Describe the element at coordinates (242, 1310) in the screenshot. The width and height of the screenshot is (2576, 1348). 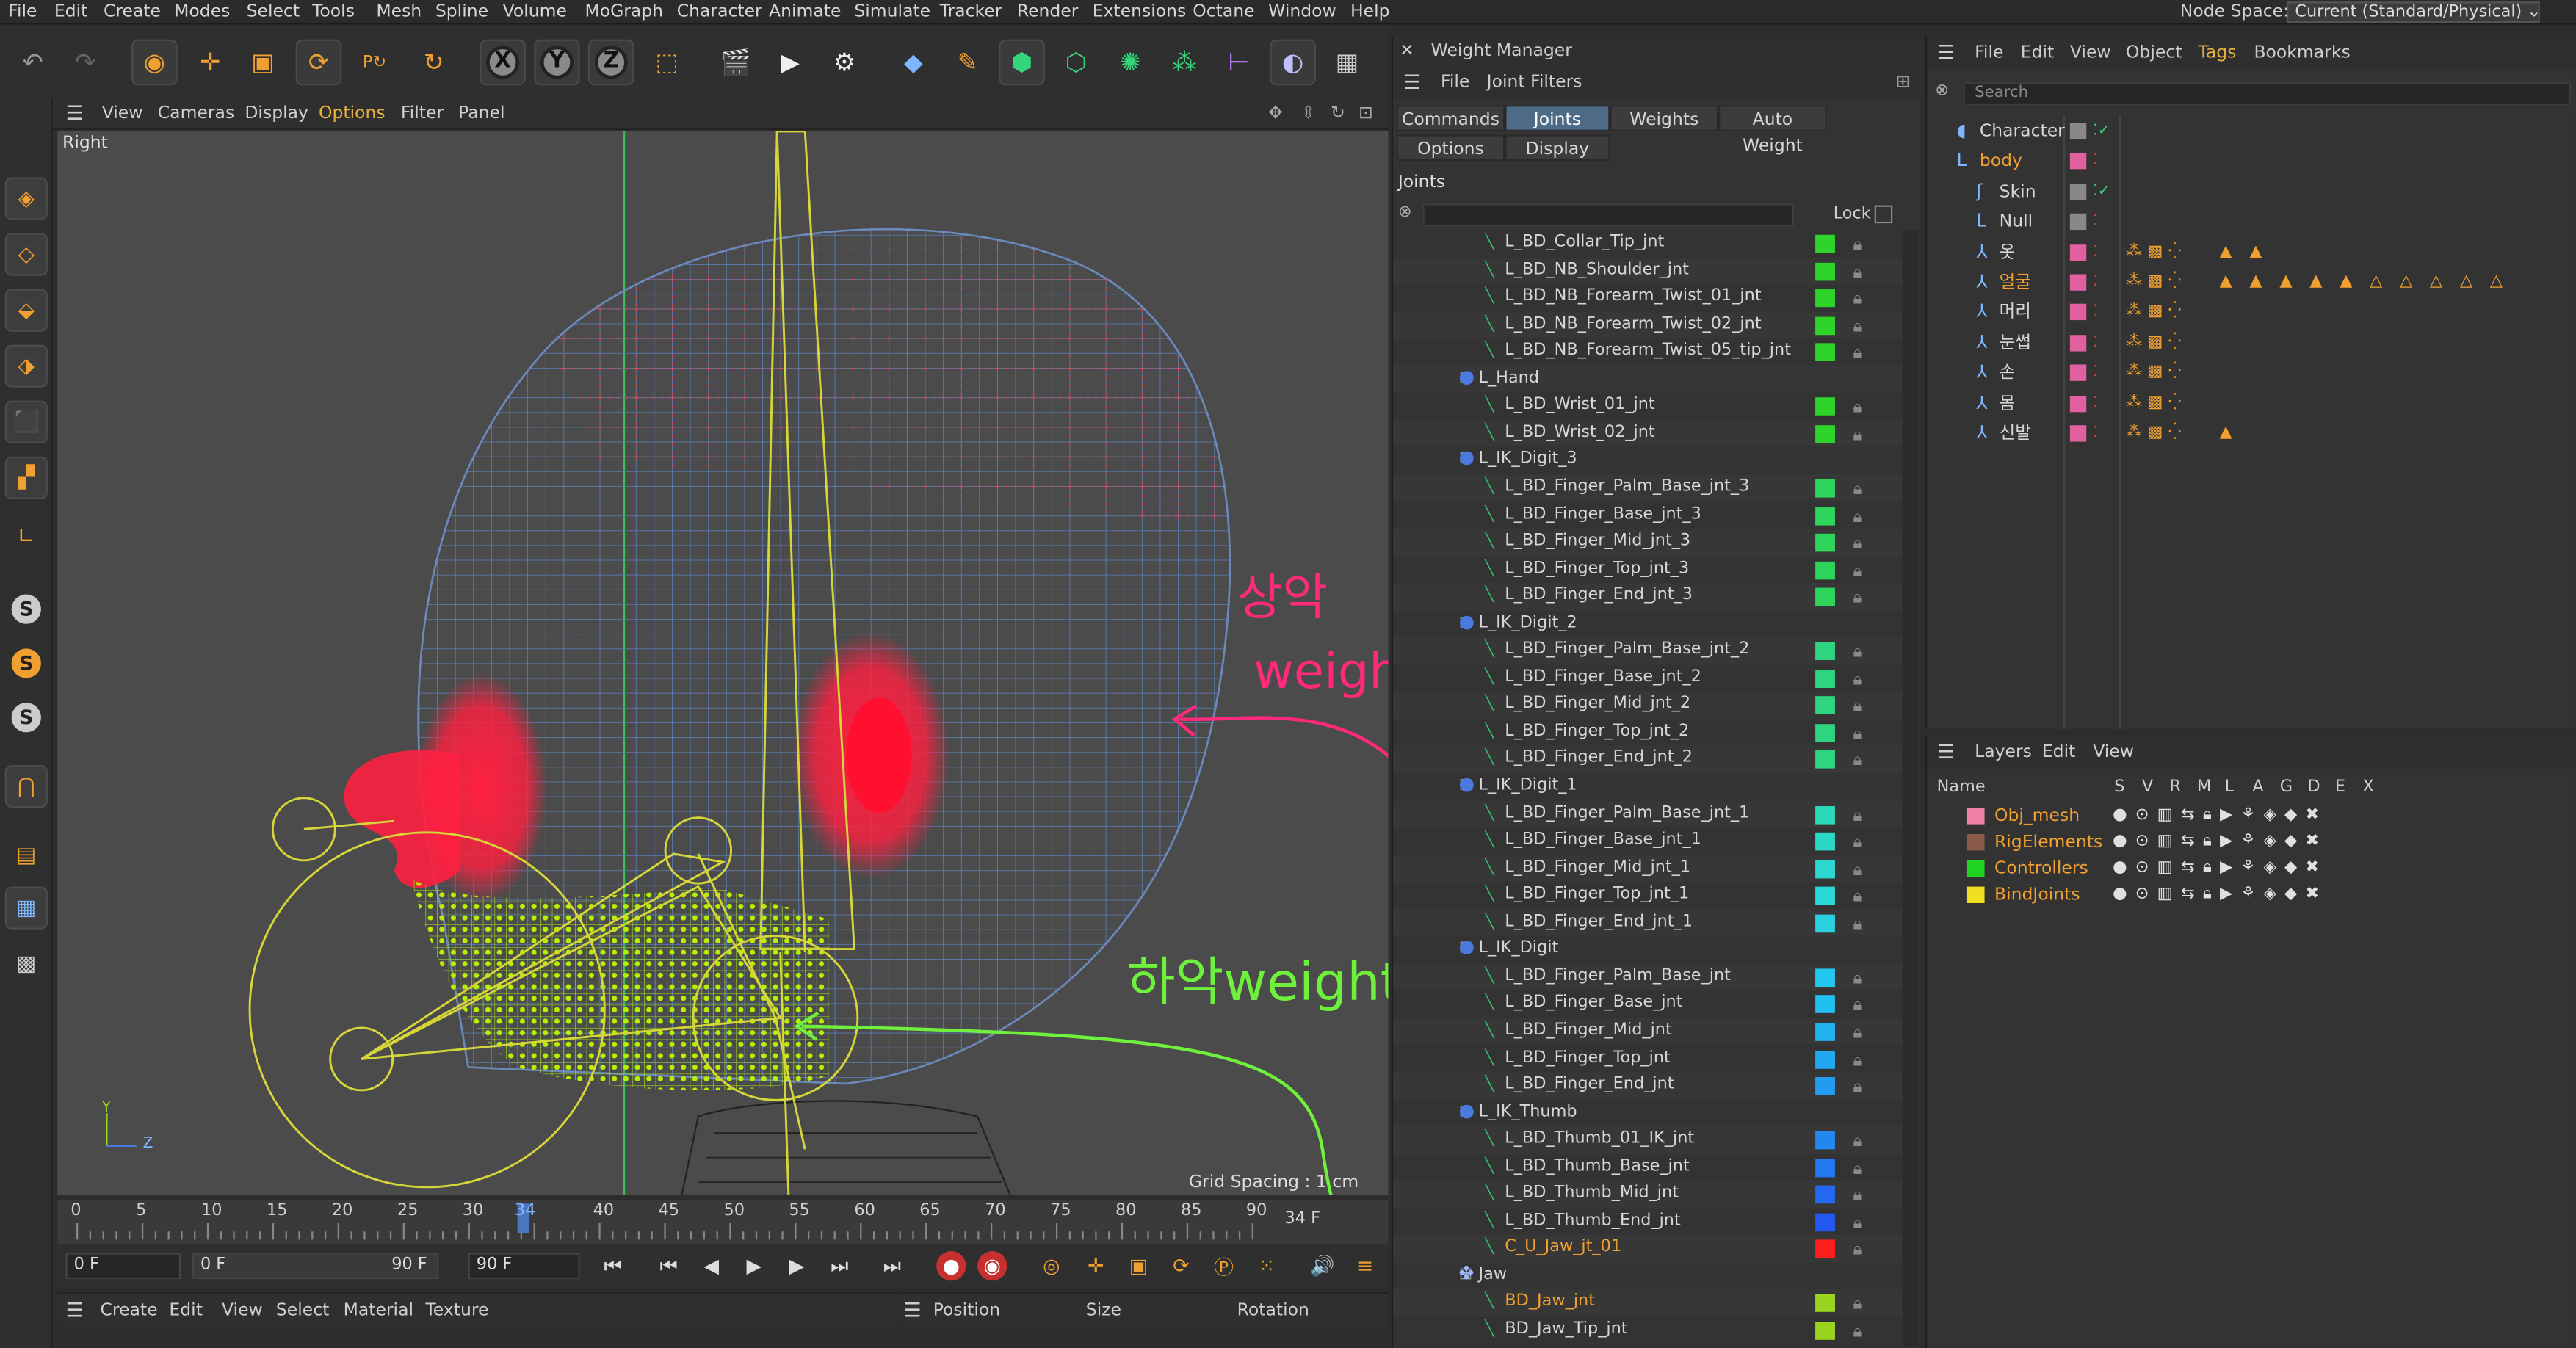
I see `material-menu-view: View` at that location.